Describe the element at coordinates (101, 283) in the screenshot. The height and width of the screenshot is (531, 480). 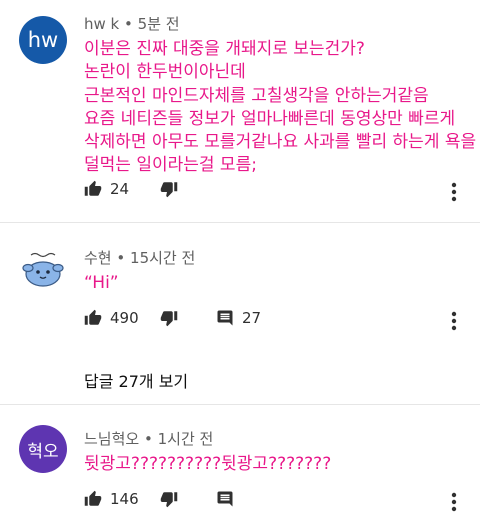
I see `comment-text: “Hi”` at that location.